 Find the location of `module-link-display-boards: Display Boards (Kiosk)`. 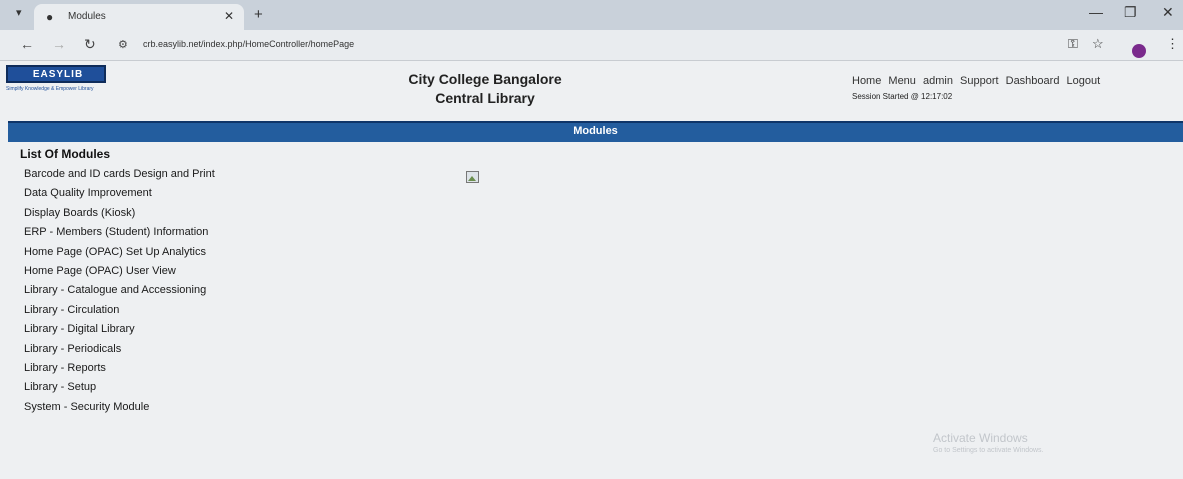

module-link-display-boards: Display Boards (Kiosk) is located at coordinates (119, 213).